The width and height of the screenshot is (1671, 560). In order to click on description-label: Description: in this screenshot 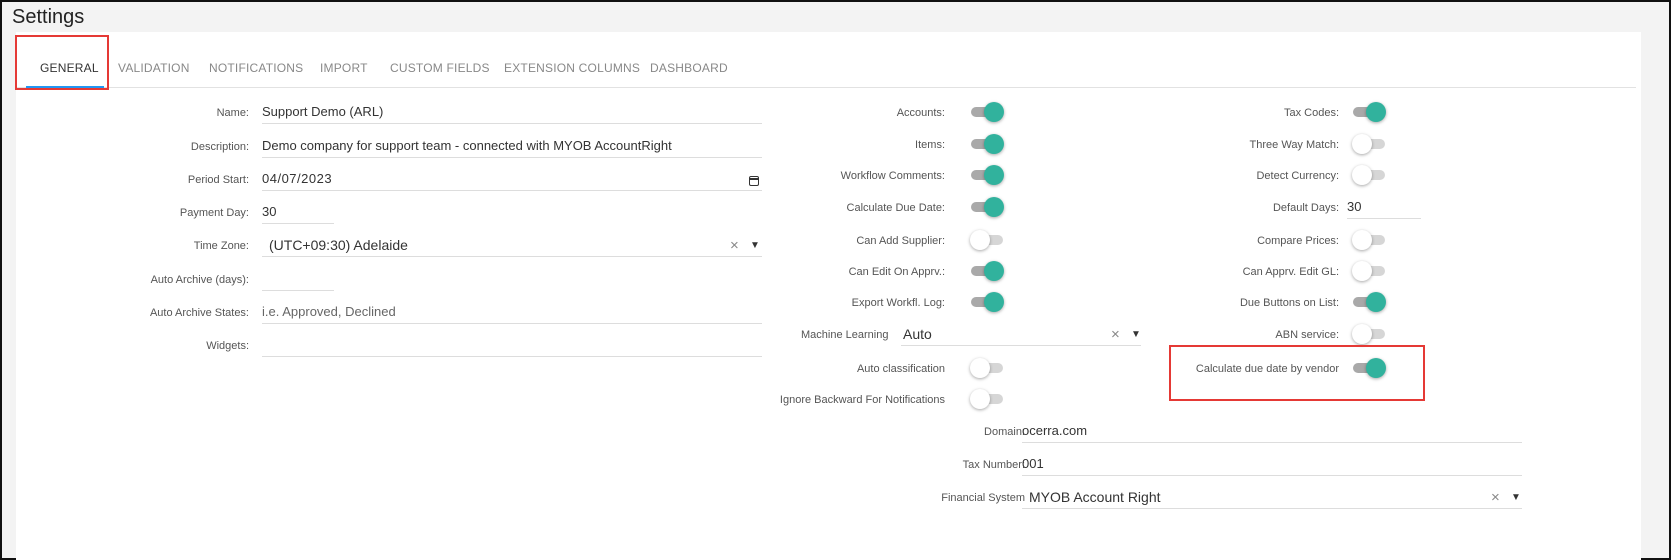, I will do `click(219, 147)`.